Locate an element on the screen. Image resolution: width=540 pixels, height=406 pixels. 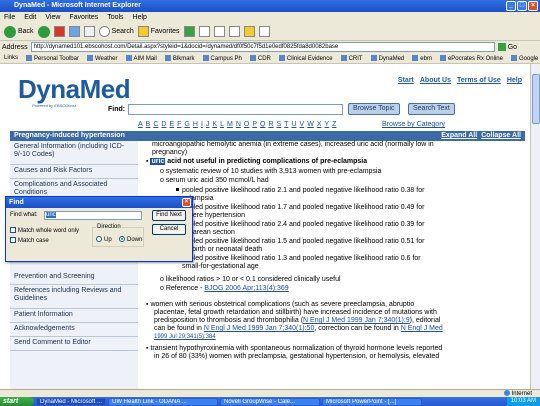
alpha-letter: V is located at coordinates (302, 124).